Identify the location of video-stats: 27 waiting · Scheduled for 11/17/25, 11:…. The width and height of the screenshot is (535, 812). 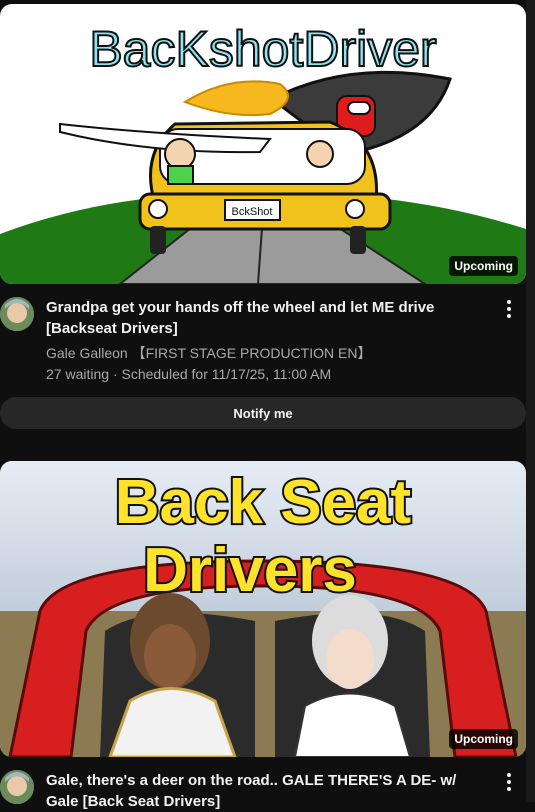
(189, 374).